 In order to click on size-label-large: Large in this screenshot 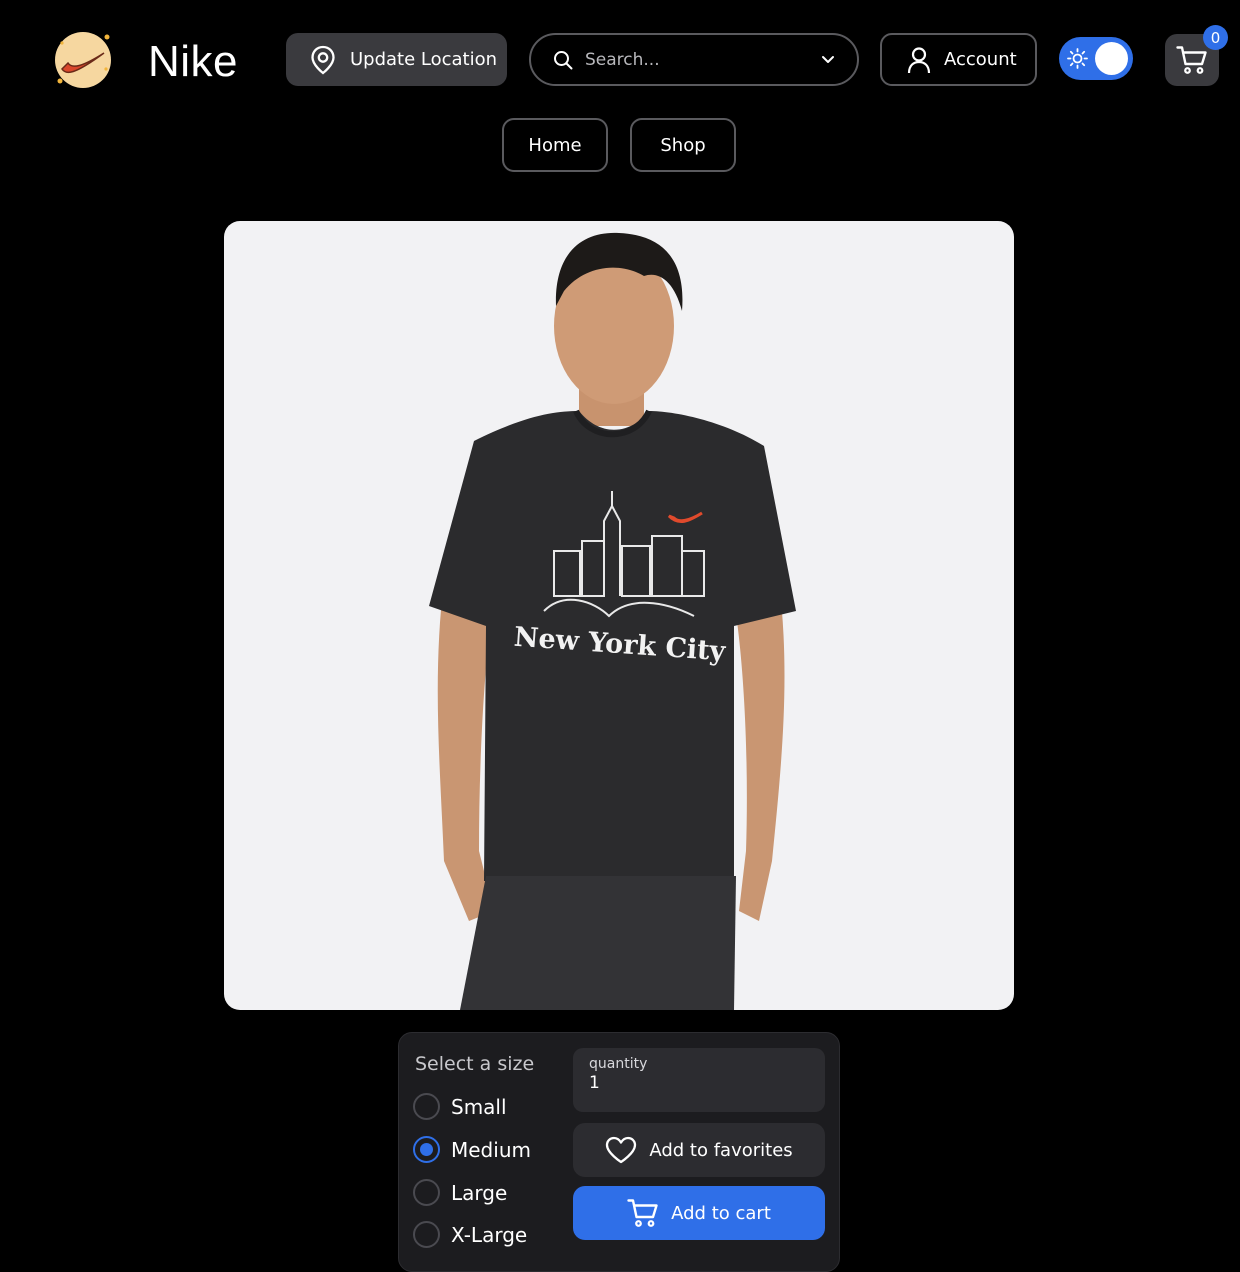, I will do `click(479, 1192)`.